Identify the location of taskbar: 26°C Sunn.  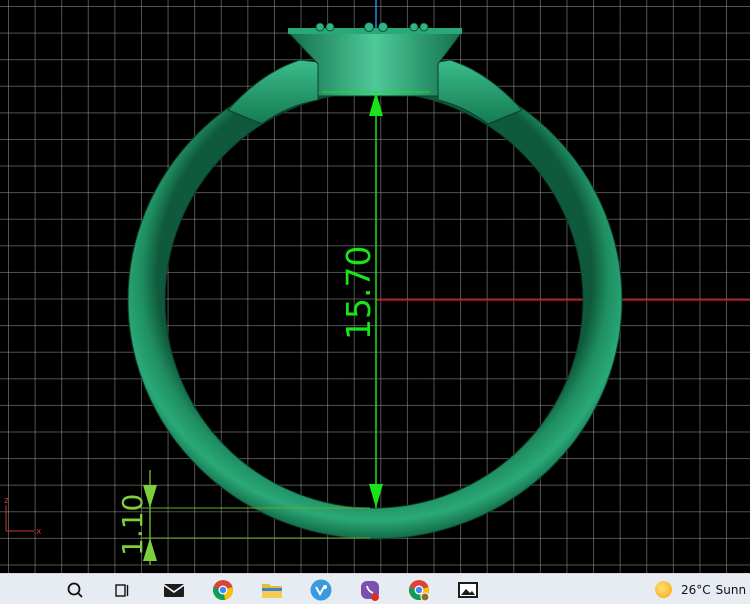
(375, 588).